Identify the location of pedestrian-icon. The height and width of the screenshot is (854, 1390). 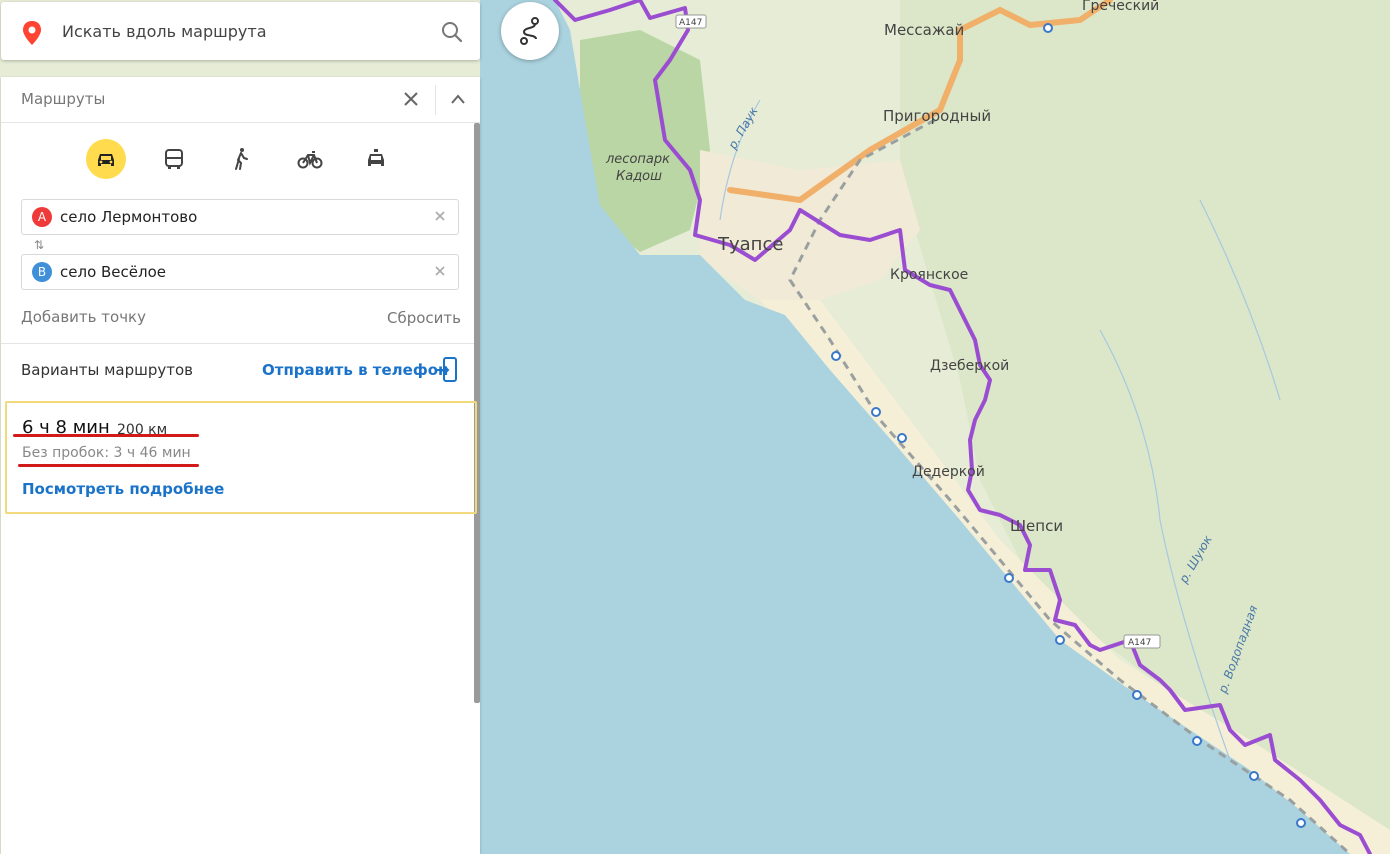
(241, 159).